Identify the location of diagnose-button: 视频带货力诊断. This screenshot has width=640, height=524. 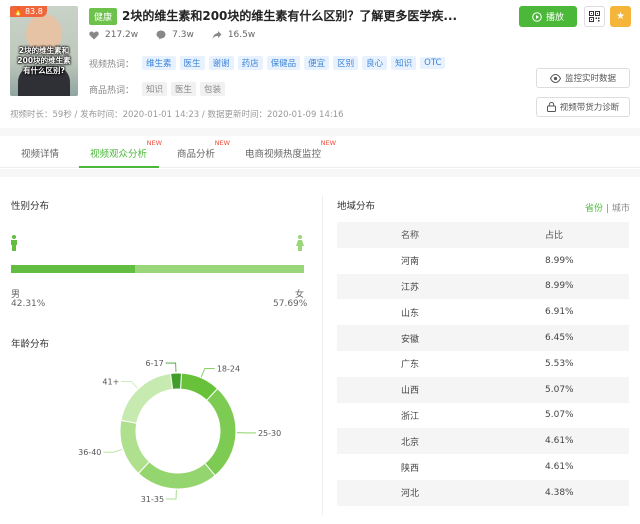
(583, 107).